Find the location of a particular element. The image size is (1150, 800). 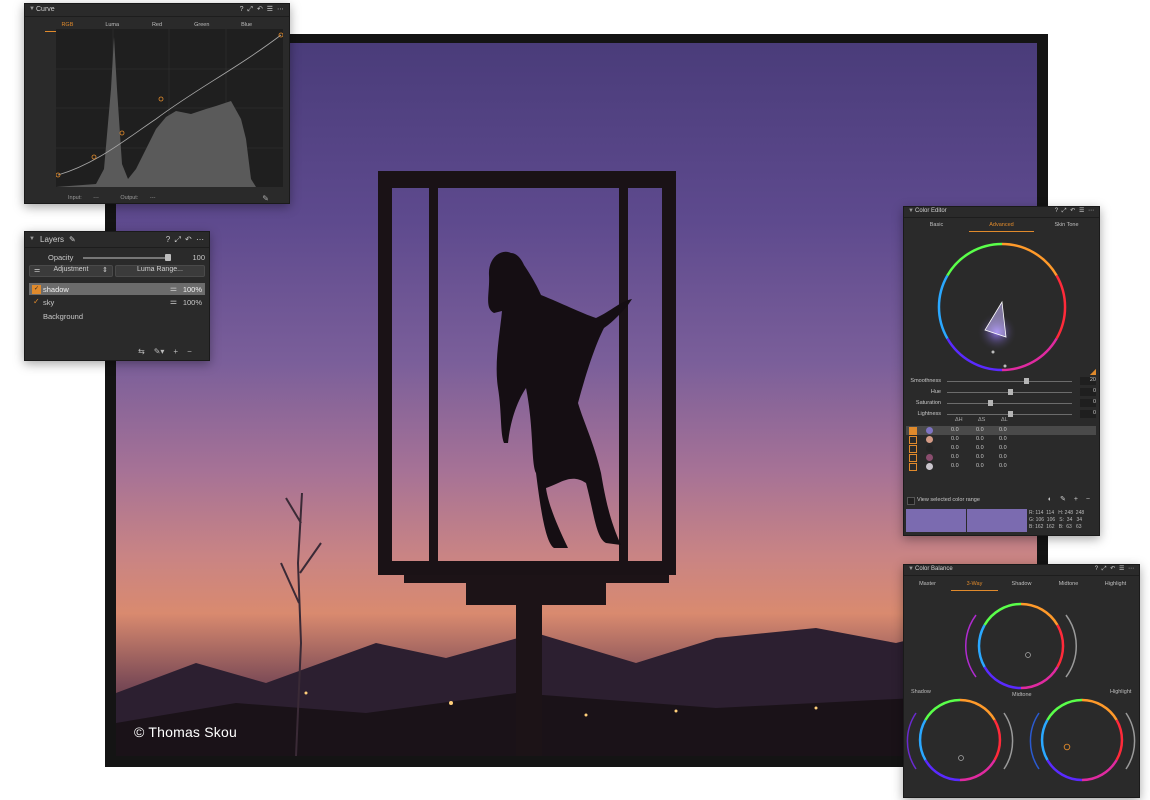

curve-title-bar: ▼ Curve ? ⤢ ↶ ☰ ⋯ is located at coordinates (157, 10).